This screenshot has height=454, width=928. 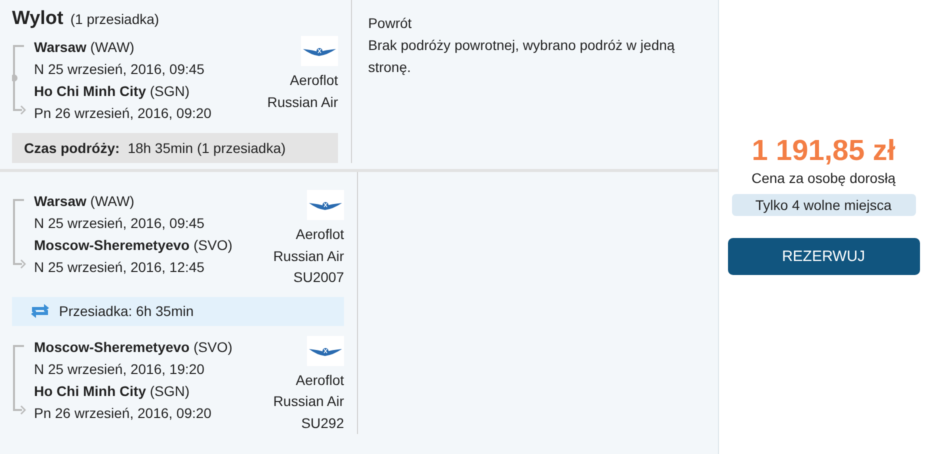 What do you see at coordinates (390, 23) in the screenshot?
I see `return-title: Powrót` at bounding box center [390, 23].